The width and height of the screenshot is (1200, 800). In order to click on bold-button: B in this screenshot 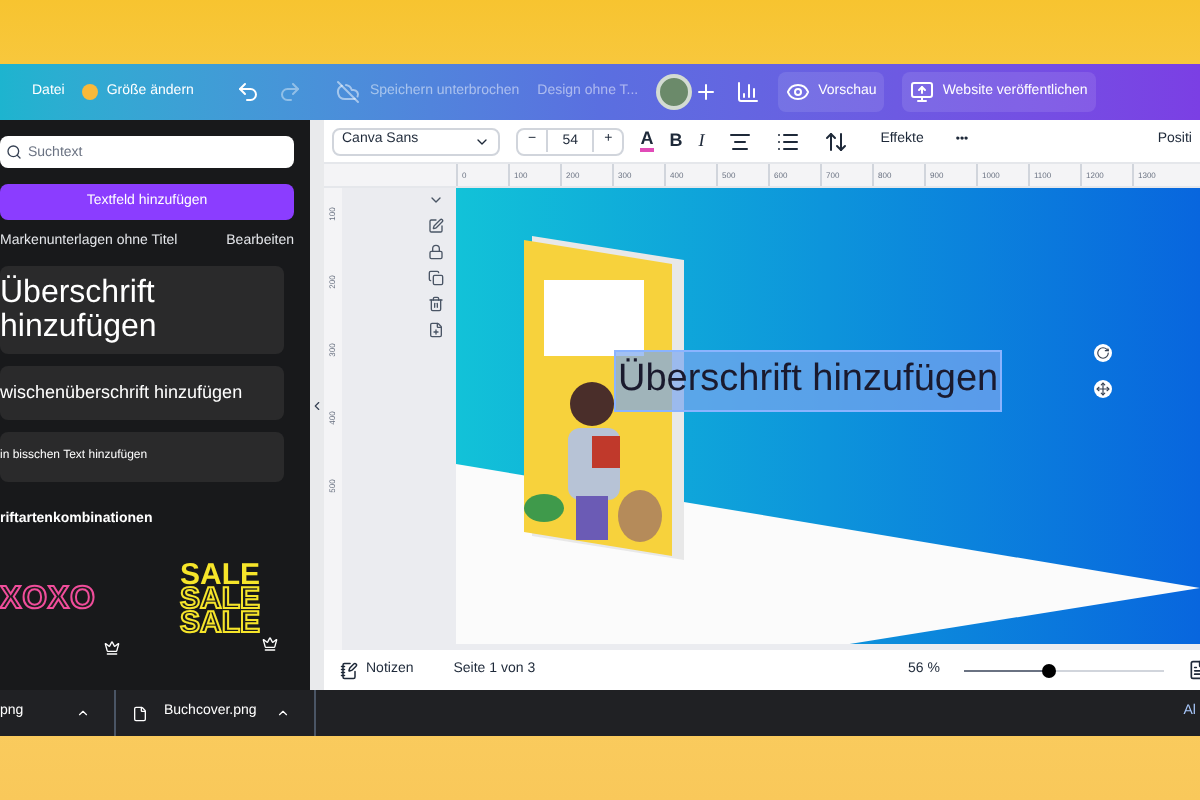, I will do `click(676, 141)`.